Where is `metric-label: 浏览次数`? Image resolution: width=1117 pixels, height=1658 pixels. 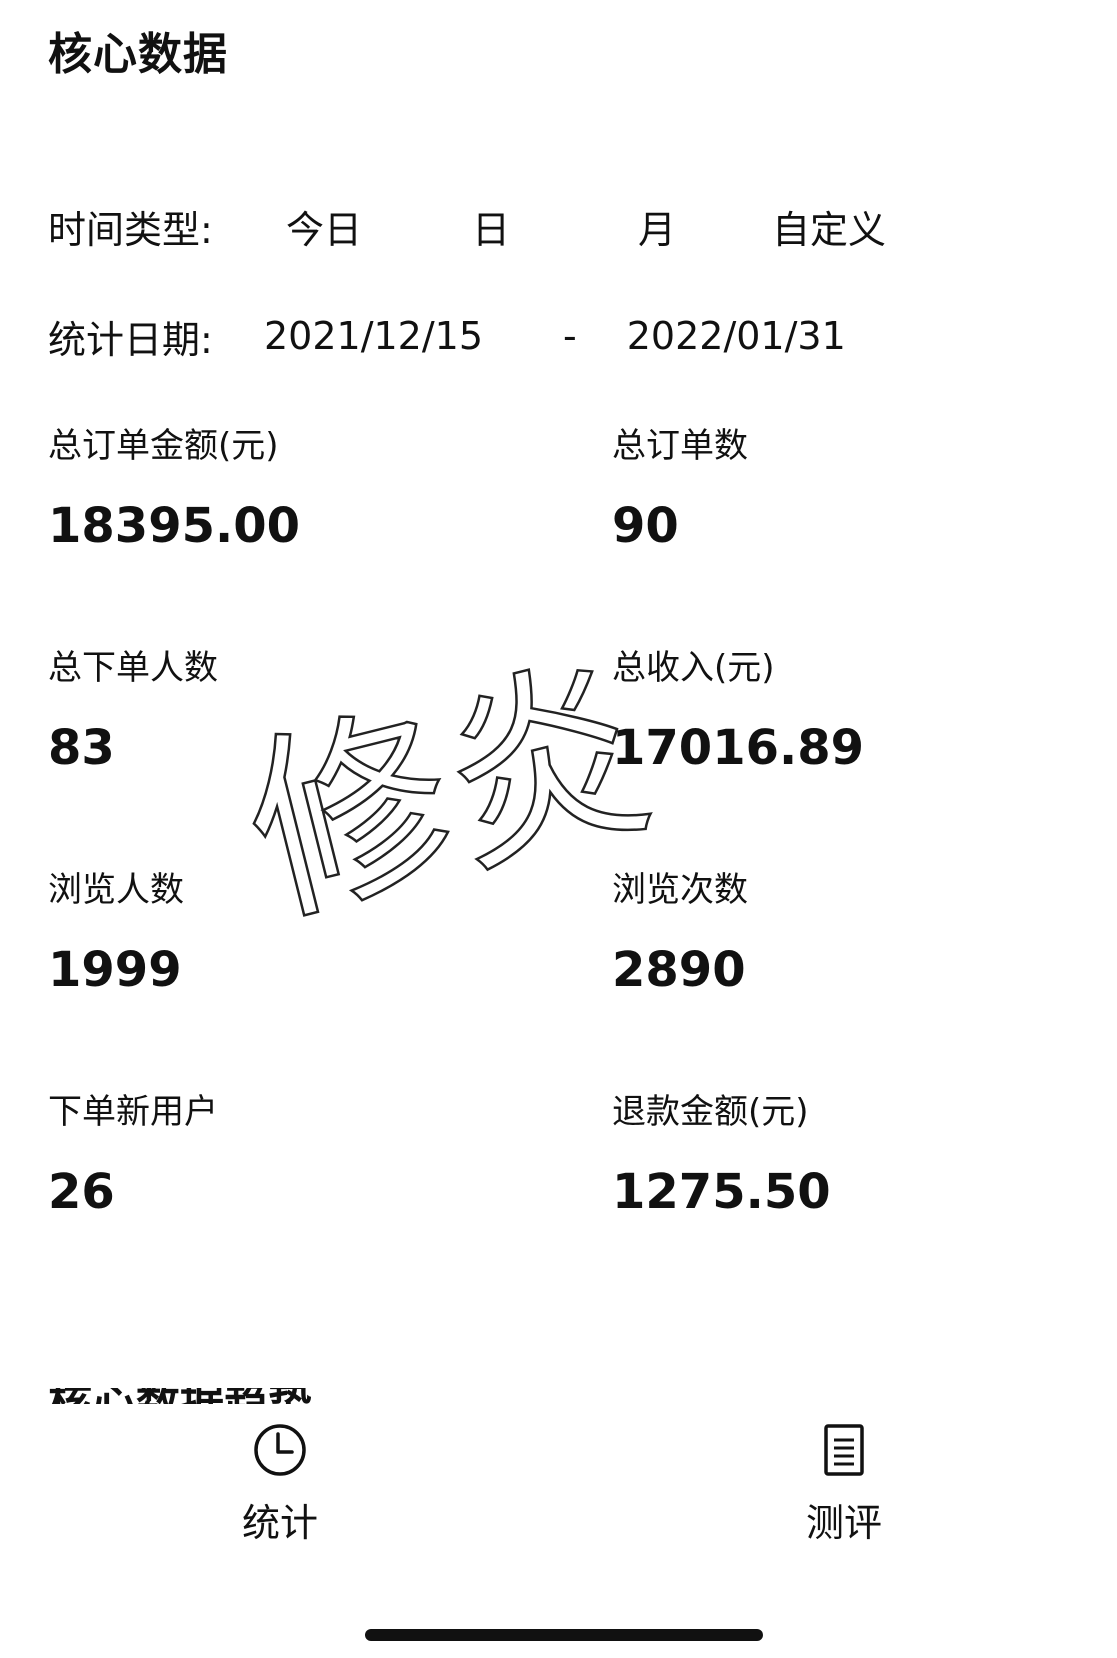 metric-label: 浏览次数 is located at coordinates (680, 890).